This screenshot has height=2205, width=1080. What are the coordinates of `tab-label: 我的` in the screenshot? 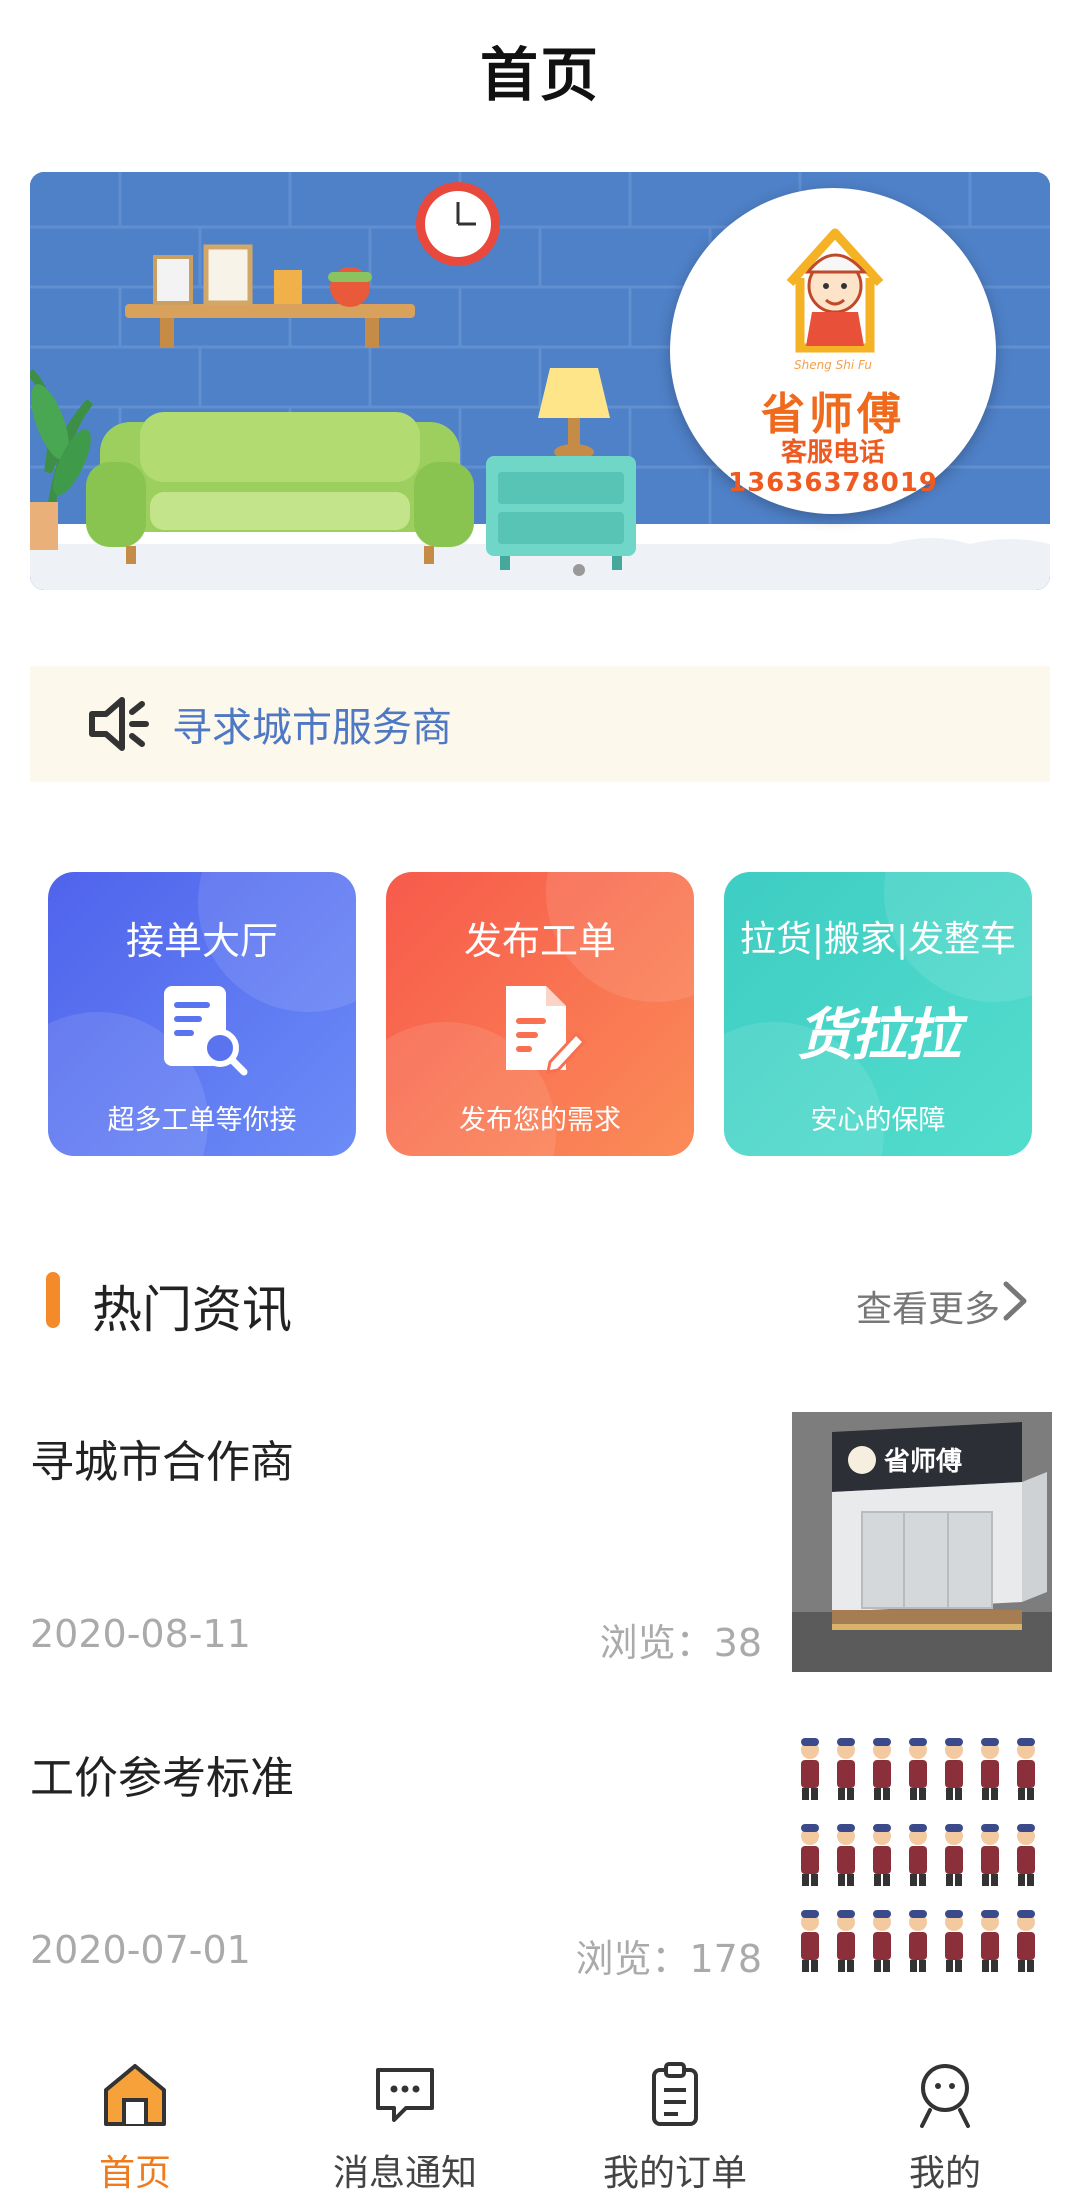 It's located at (944, 2173).